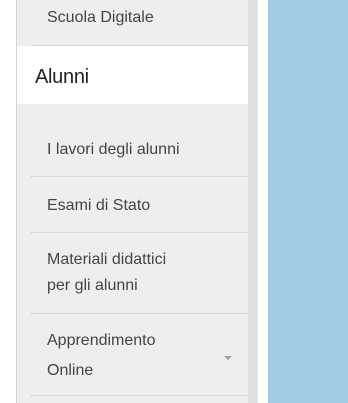  What do you see at coordinates (133, 273) in the screenshot?
I see `sidebar-item-materiali-didattici: Materiali didattici per gli alunni` at bounding box center [133, 273].